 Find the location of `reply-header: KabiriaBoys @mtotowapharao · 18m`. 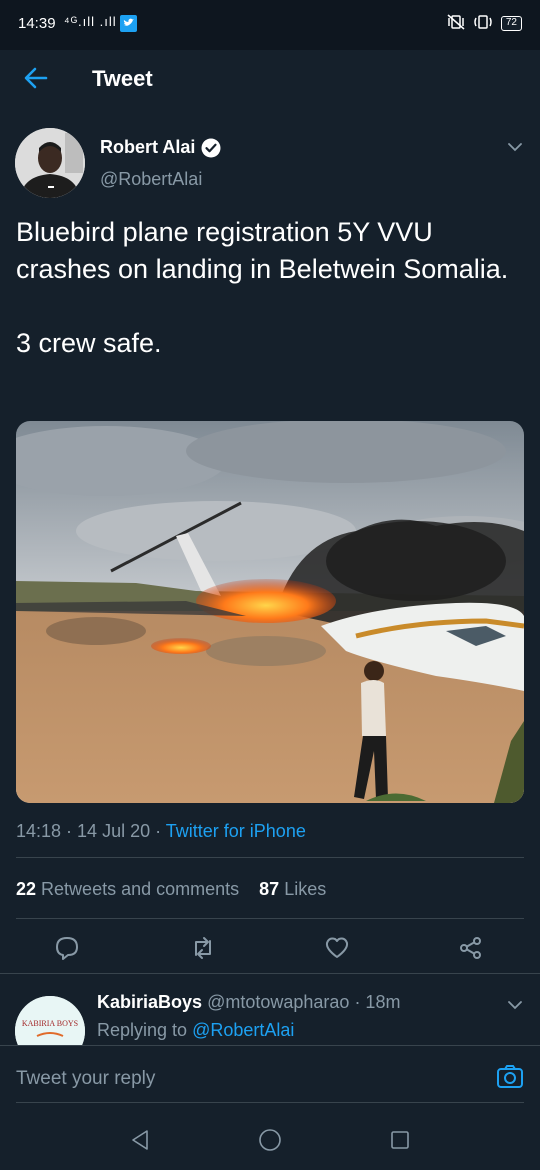

reply-header: KabiriaBoys @mtotowapharao · 18m is located at coordinates (248, 1002).